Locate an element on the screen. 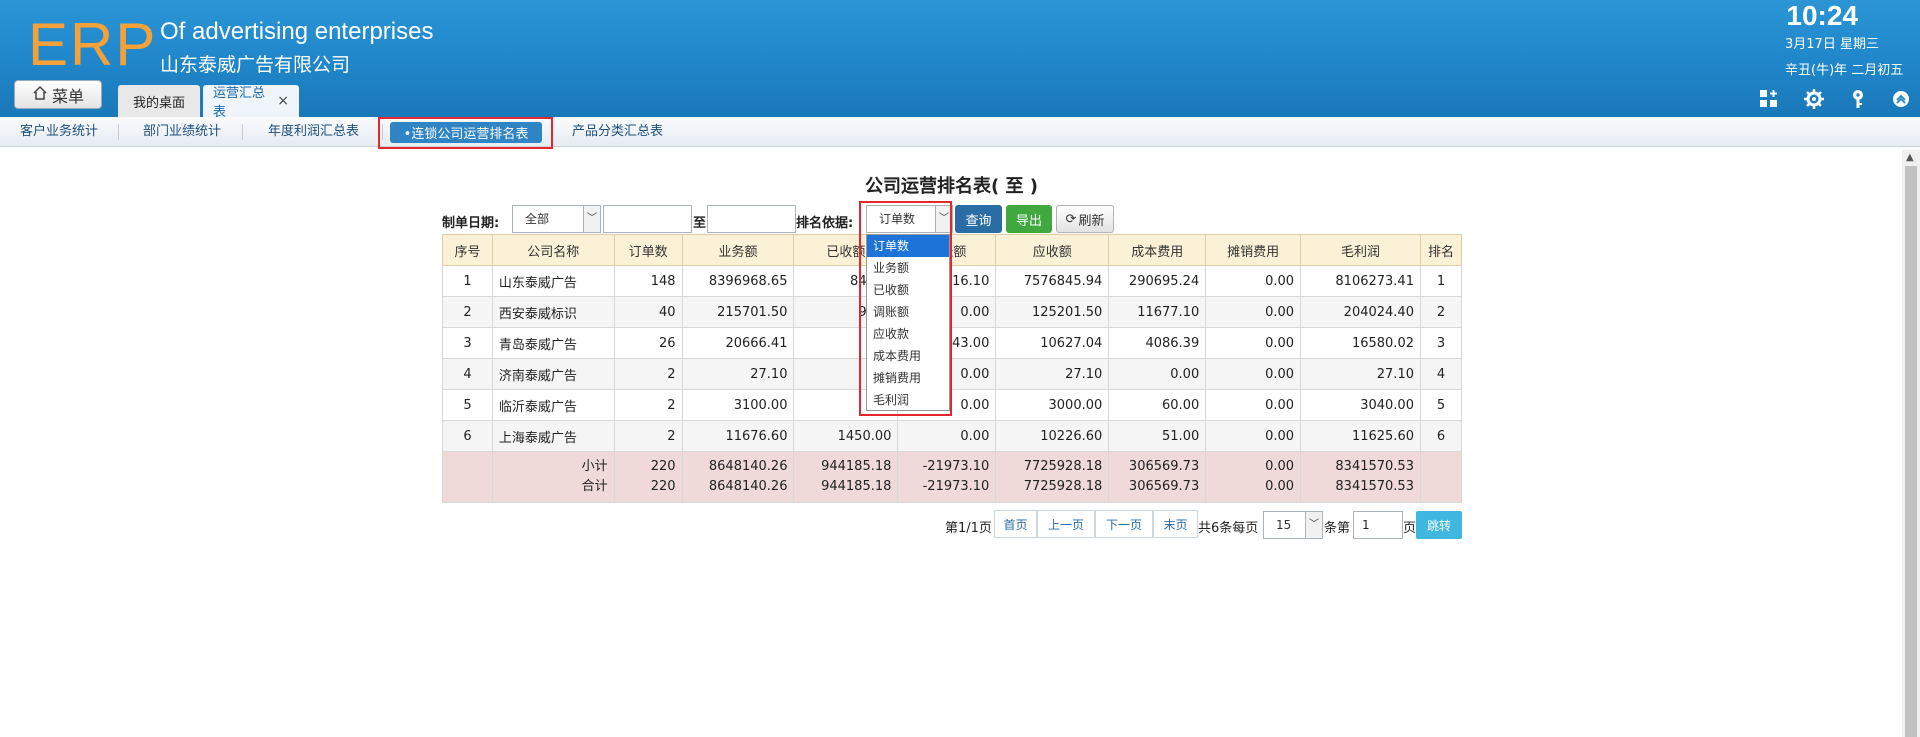 The height and width of the screenshot is (737, 1920). table-cell: 204024.40 is located at coordinates (1360, 312).